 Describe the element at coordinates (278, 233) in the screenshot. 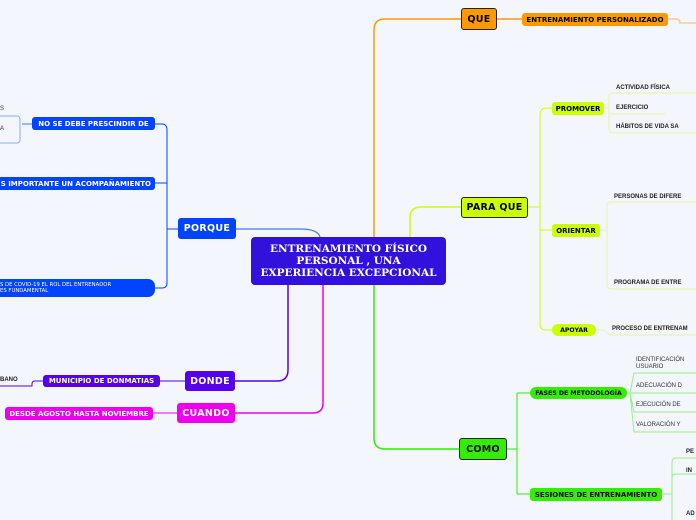

I see `link-porque` at that location.